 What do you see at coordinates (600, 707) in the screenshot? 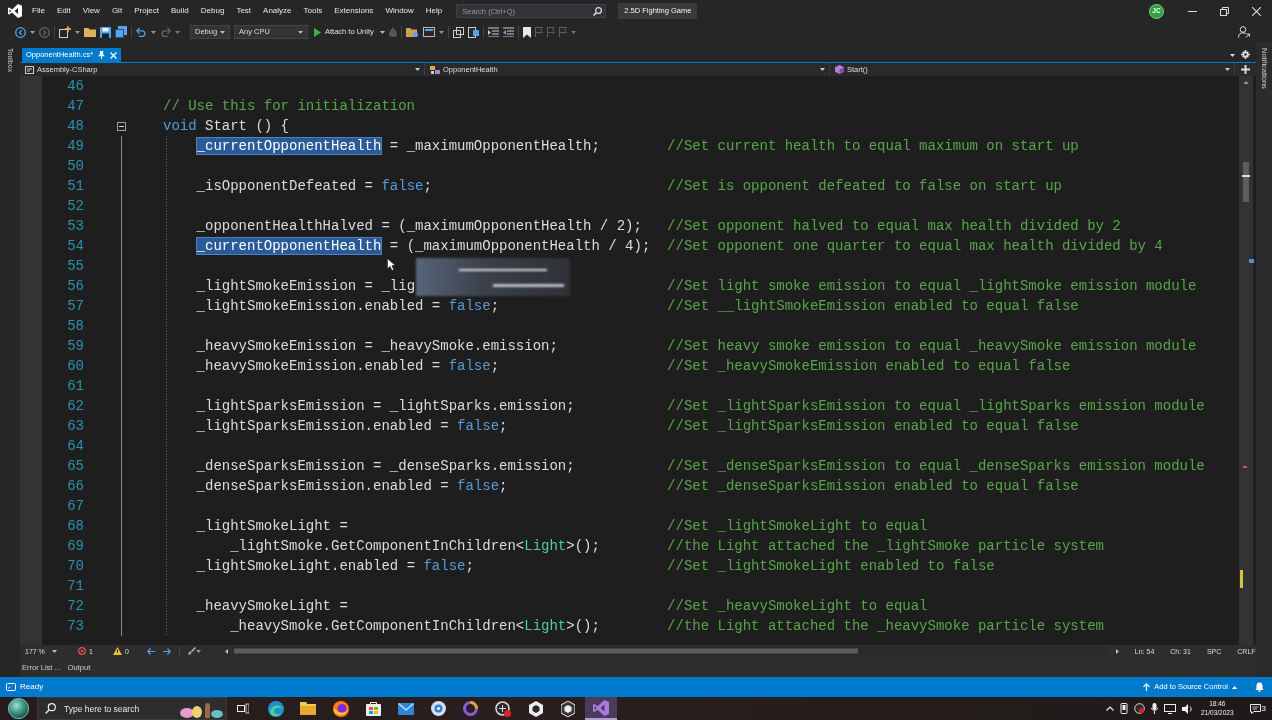
I see `vs-logo-icon` at bounding box center [600, 707].